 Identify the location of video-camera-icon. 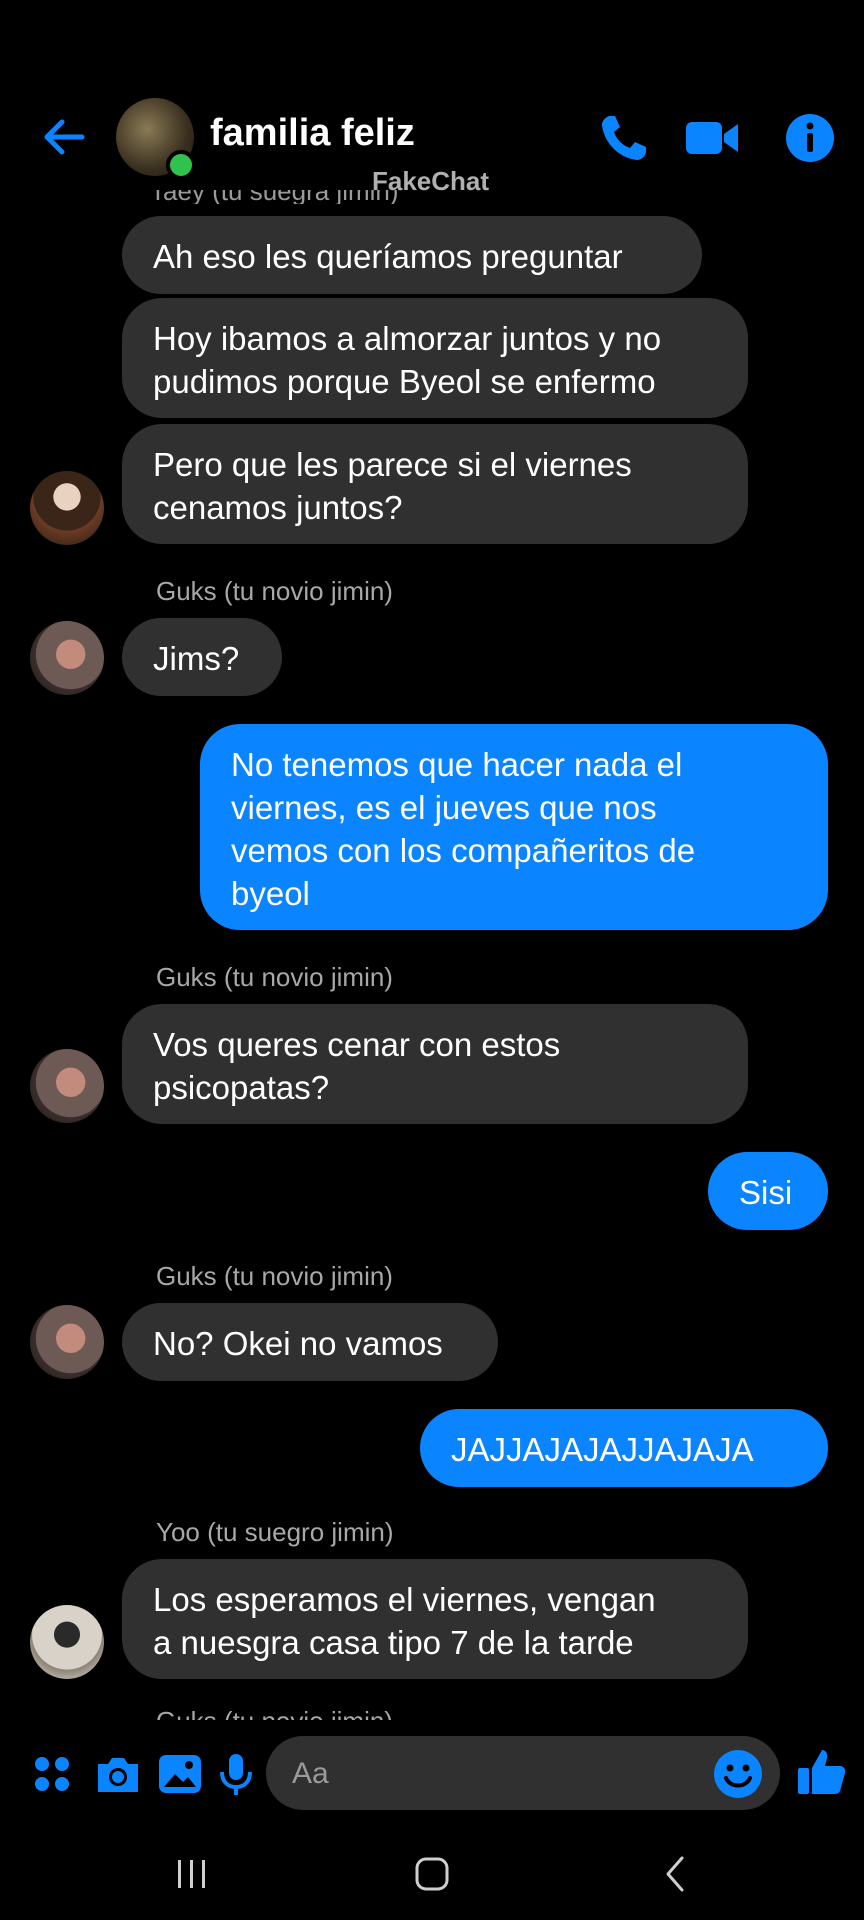
(712, 138).